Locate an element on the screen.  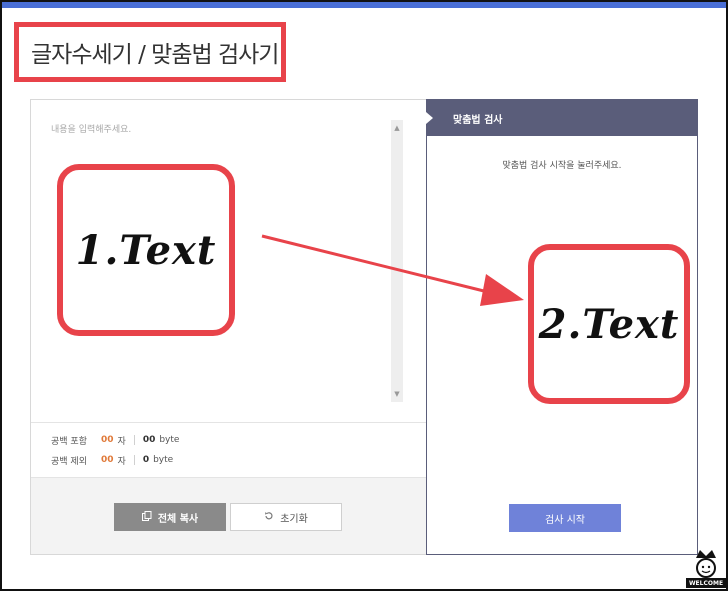
count-label: 공백 제외 is located at coordinates (69, 461).